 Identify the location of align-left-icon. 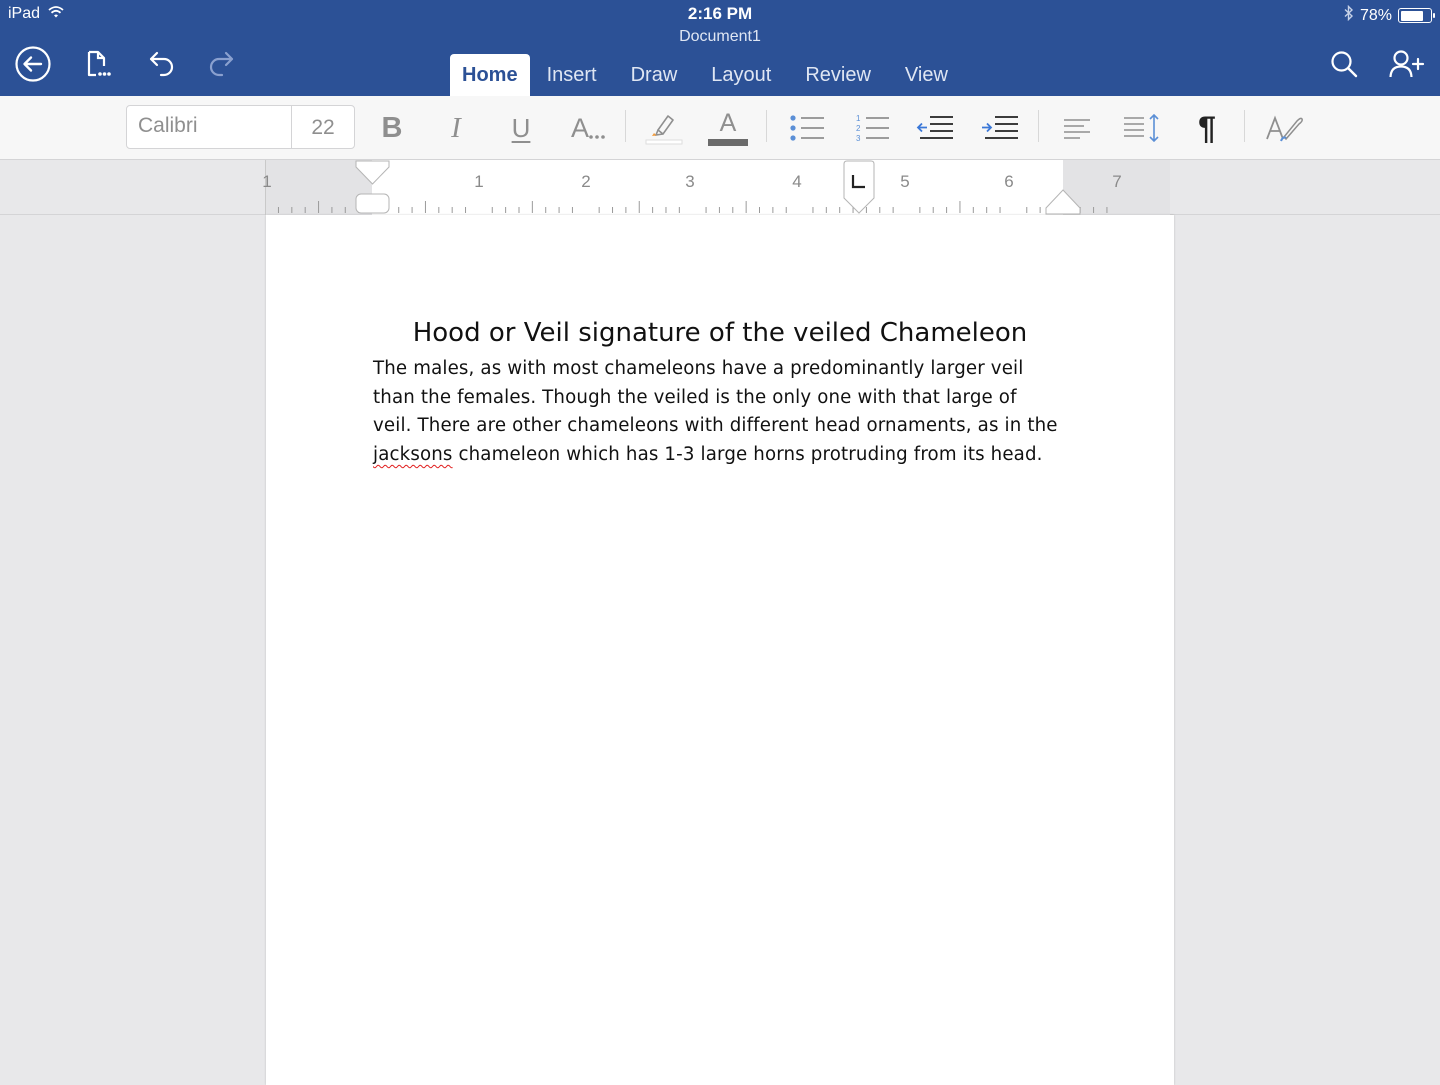
(1077, 129).